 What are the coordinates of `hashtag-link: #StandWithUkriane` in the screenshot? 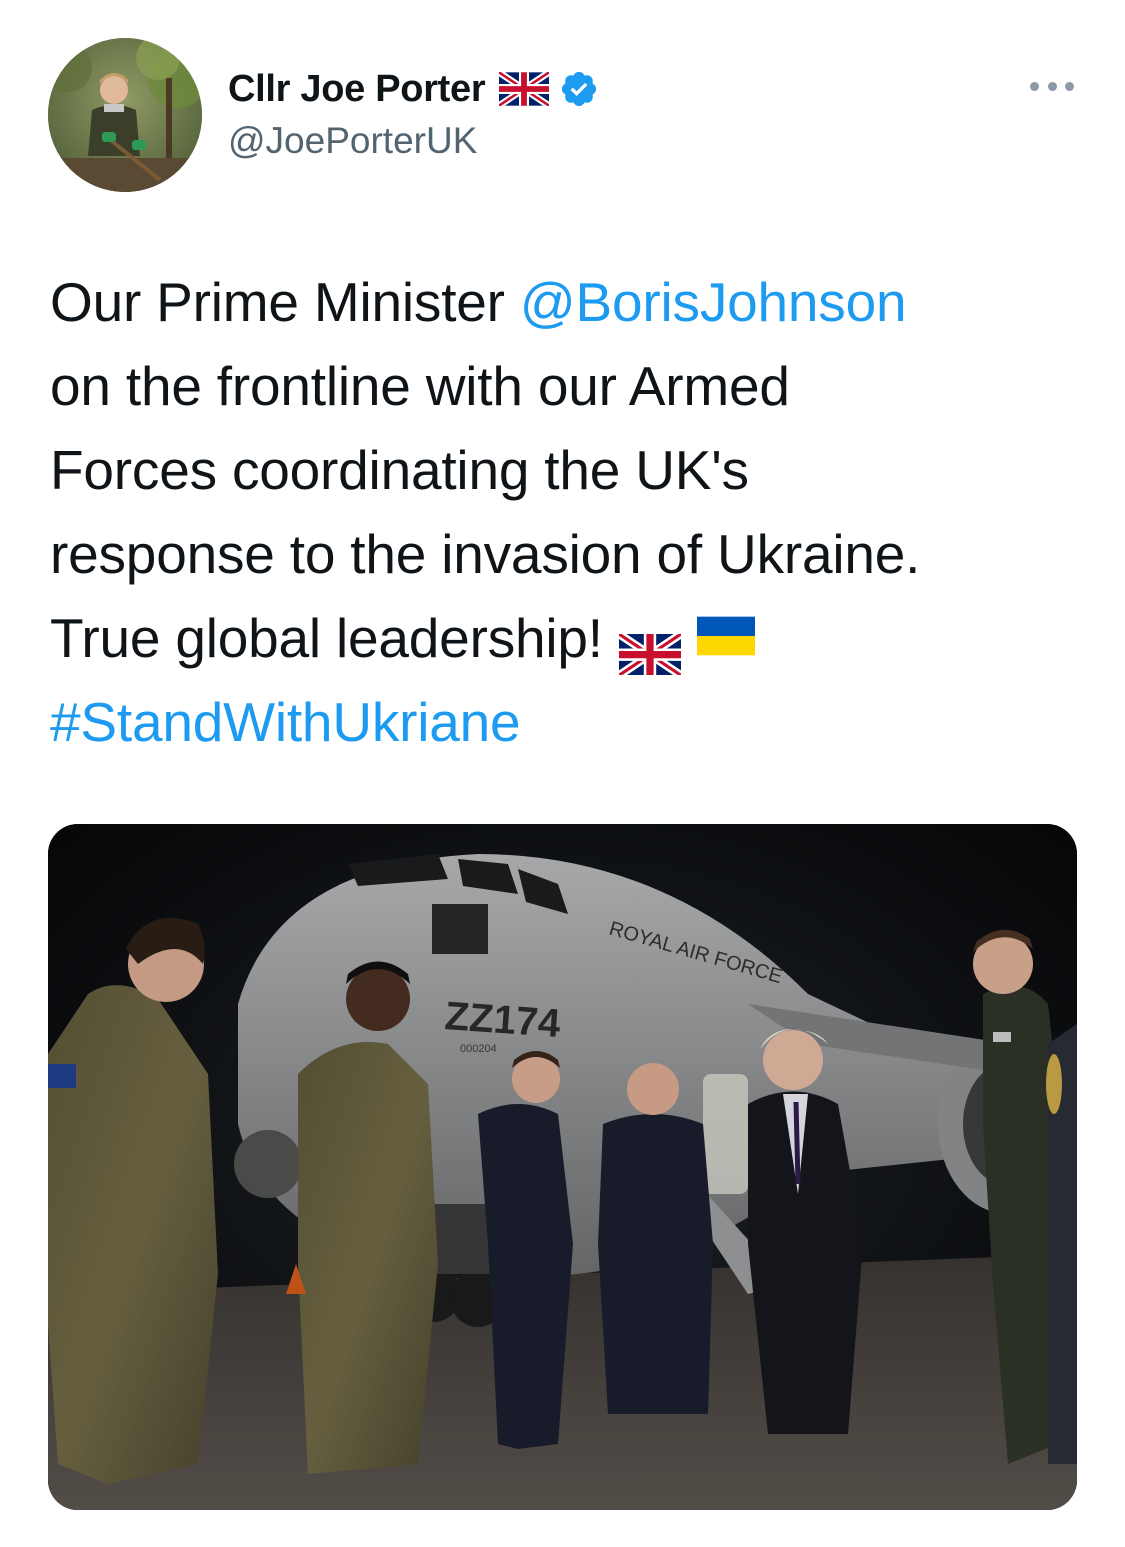 It's located at (570, 722).